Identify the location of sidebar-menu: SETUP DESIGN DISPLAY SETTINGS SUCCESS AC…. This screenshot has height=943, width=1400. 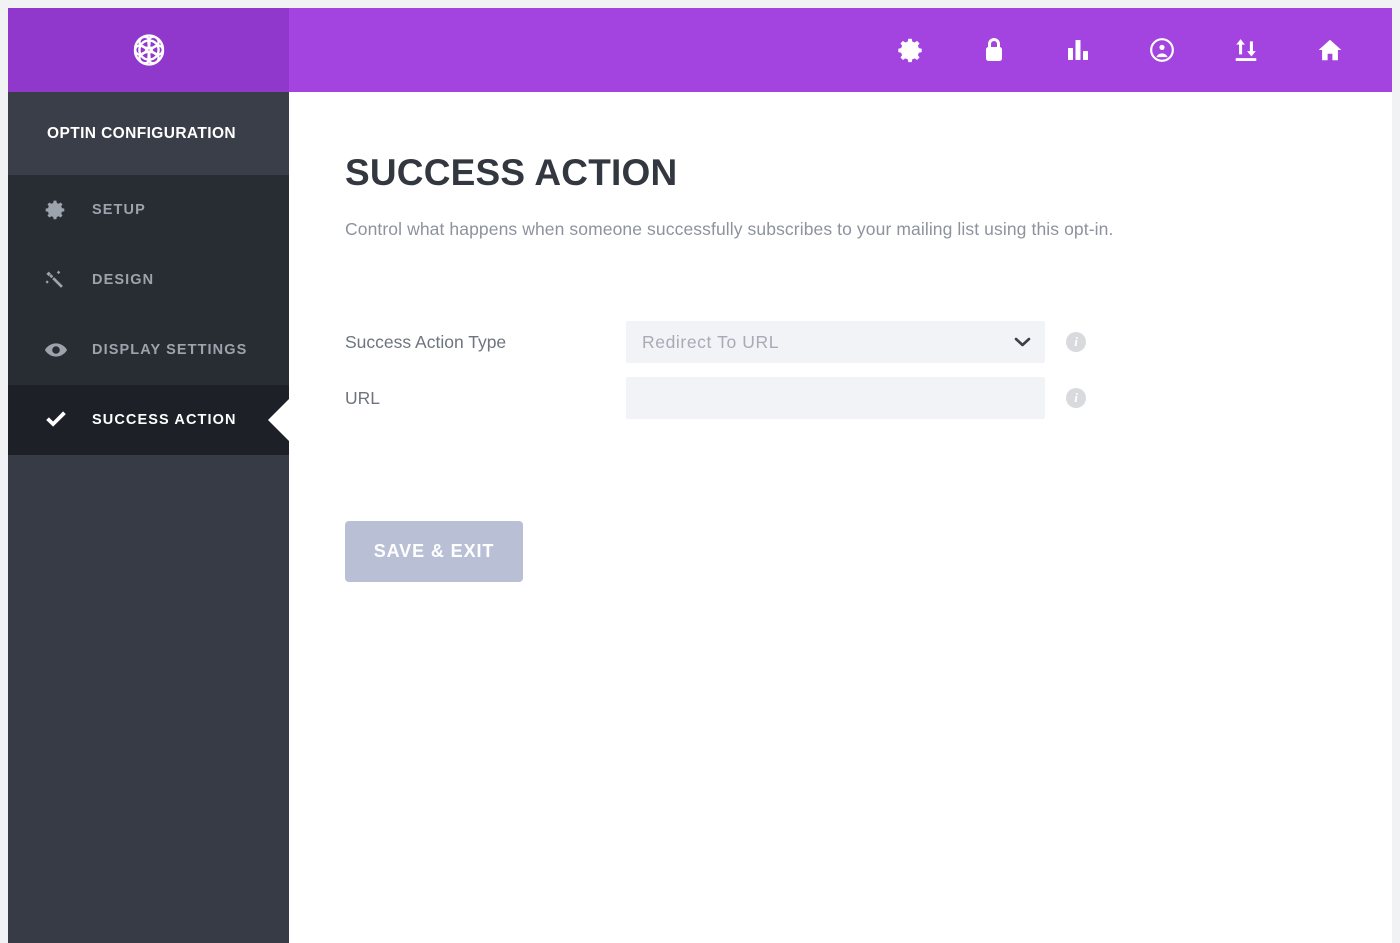
(148, 315).